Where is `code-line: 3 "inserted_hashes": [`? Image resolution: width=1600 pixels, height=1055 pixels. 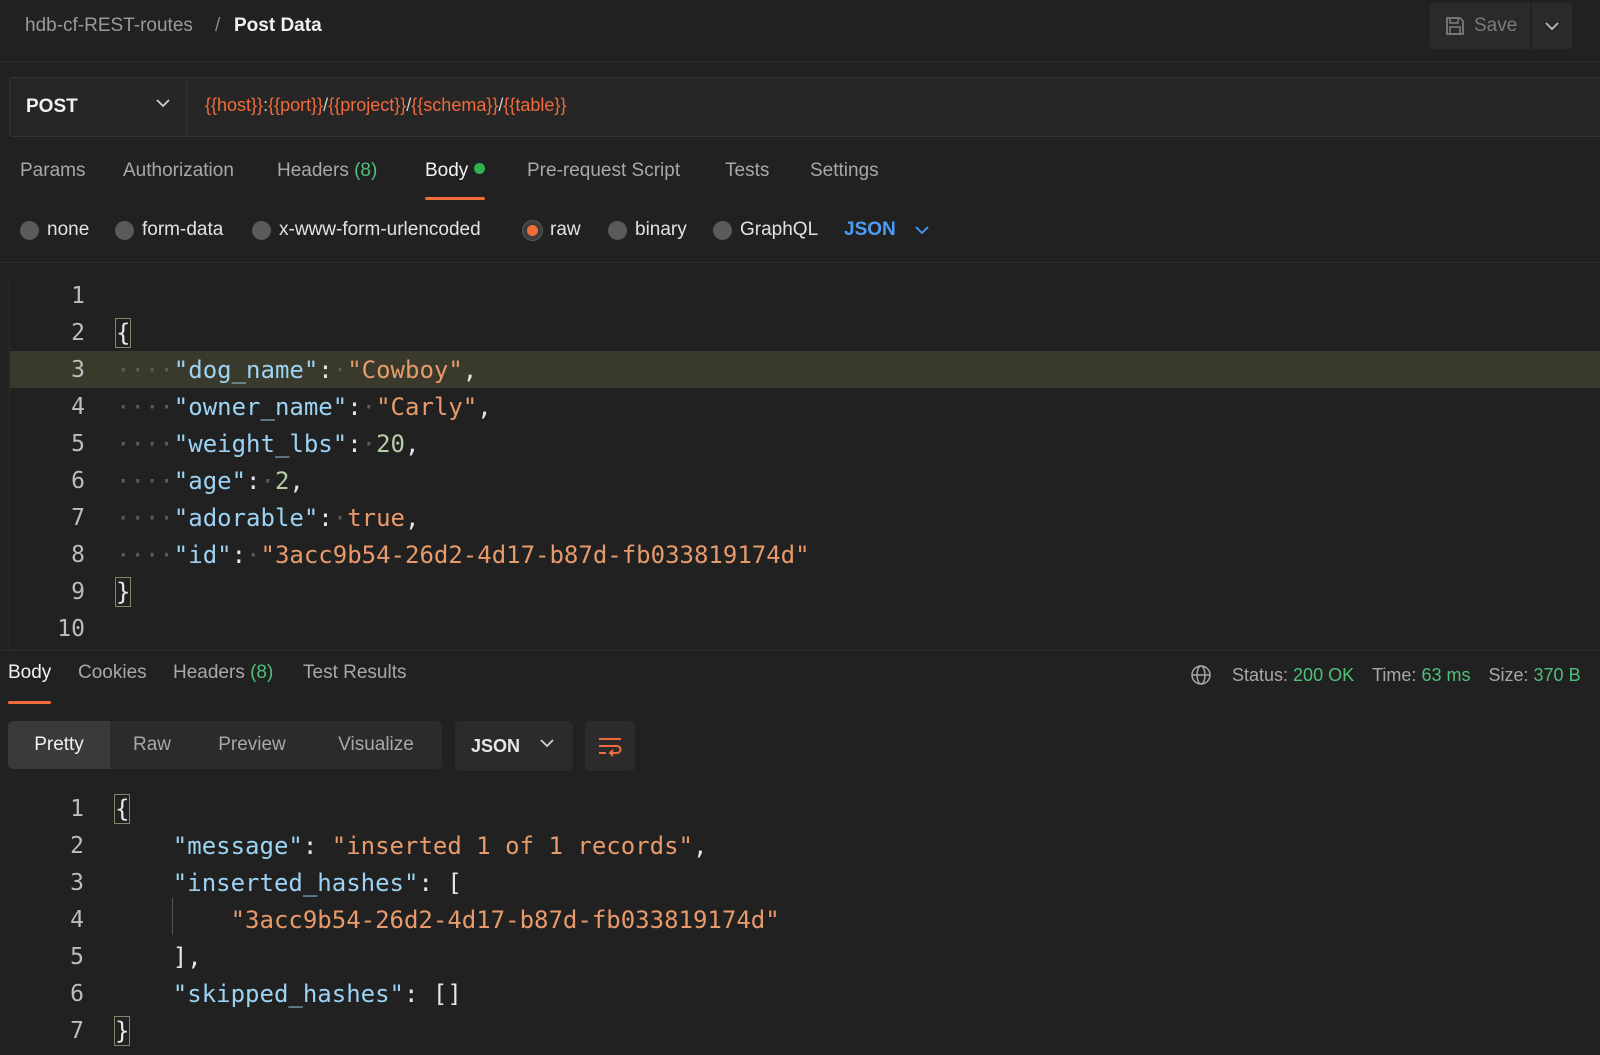
code-line: 3 "inserted_hashes": [ is located at coordinates (804, 882).